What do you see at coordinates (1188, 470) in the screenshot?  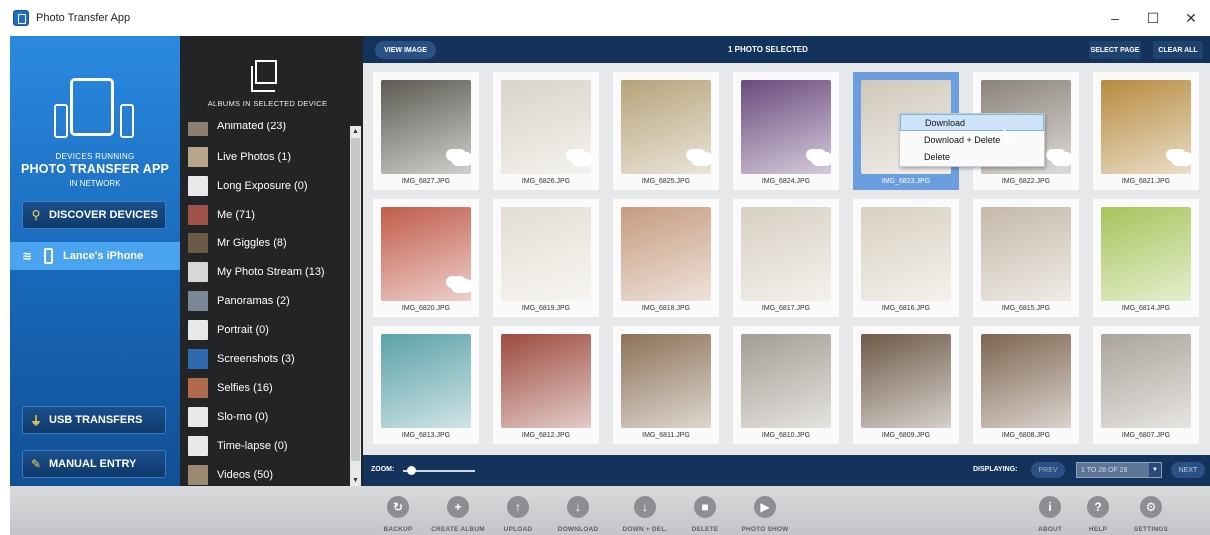 I see `next-button: NEXT` at bounding box center [1188, 470].